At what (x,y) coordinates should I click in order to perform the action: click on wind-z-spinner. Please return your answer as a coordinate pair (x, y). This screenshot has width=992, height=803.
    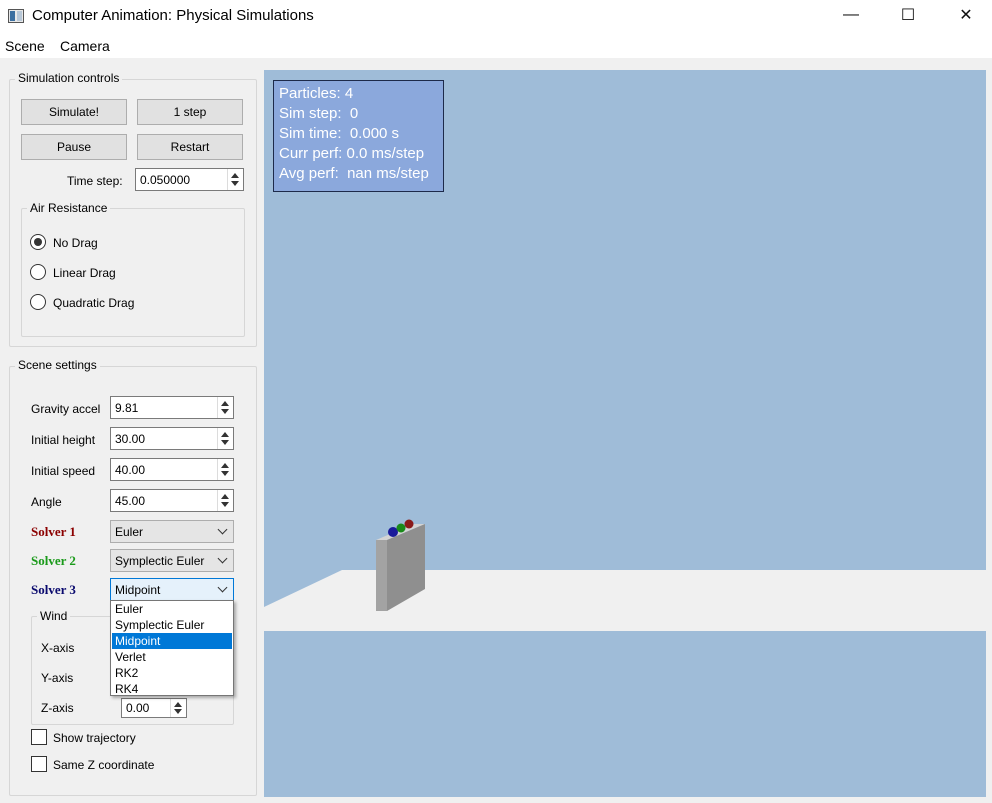
    Looking at the image, I should click on (178, 708).